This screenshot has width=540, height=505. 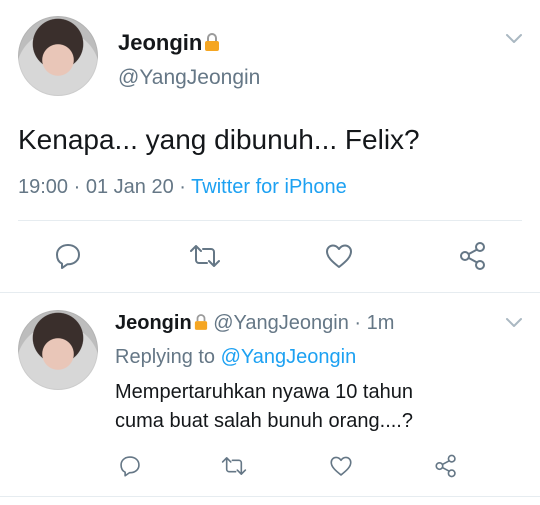 I want to click on display-name-row: Jeongin, so click(x=169, y=44).